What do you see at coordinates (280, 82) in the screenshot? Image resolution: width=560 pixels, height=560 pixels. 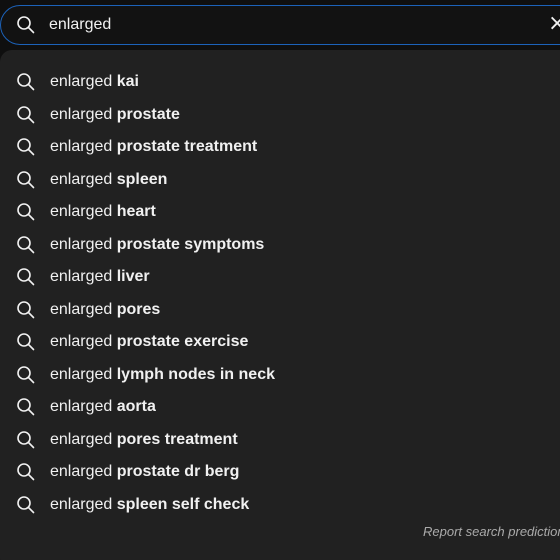 I see `suggestion-item: enlarged kai` at bounding box center [280, 82].